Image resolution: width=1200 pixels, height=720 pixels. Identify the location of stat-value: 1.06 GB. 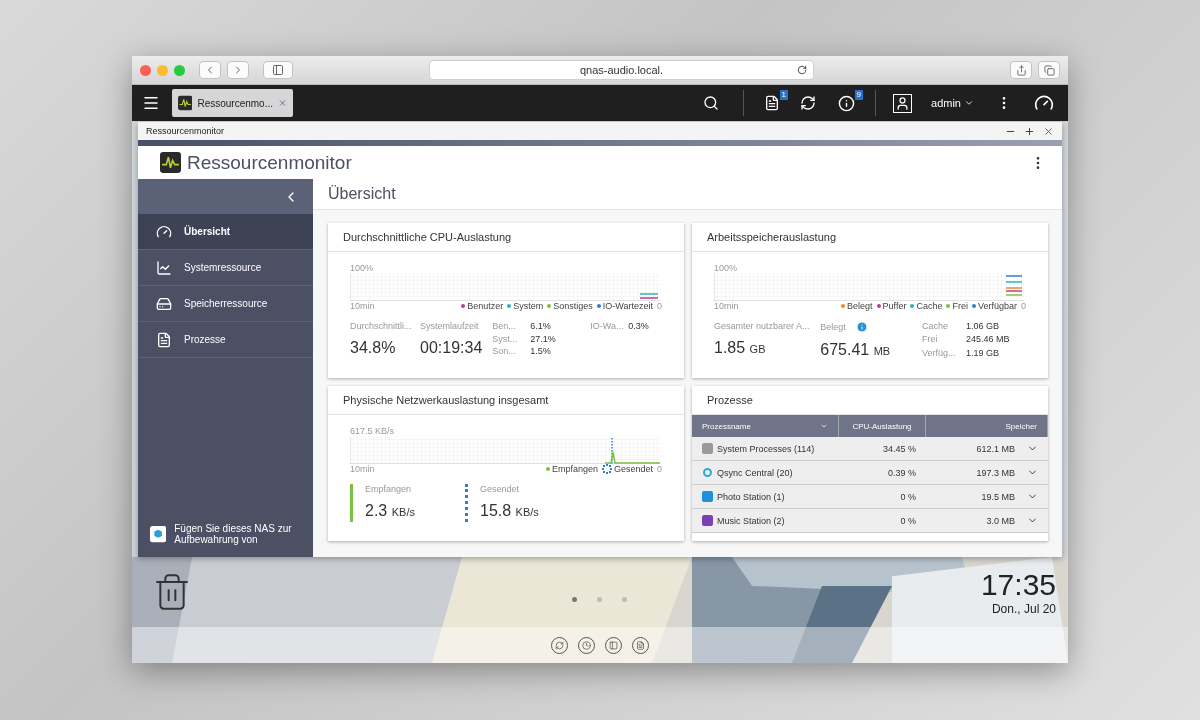
(983, 327).